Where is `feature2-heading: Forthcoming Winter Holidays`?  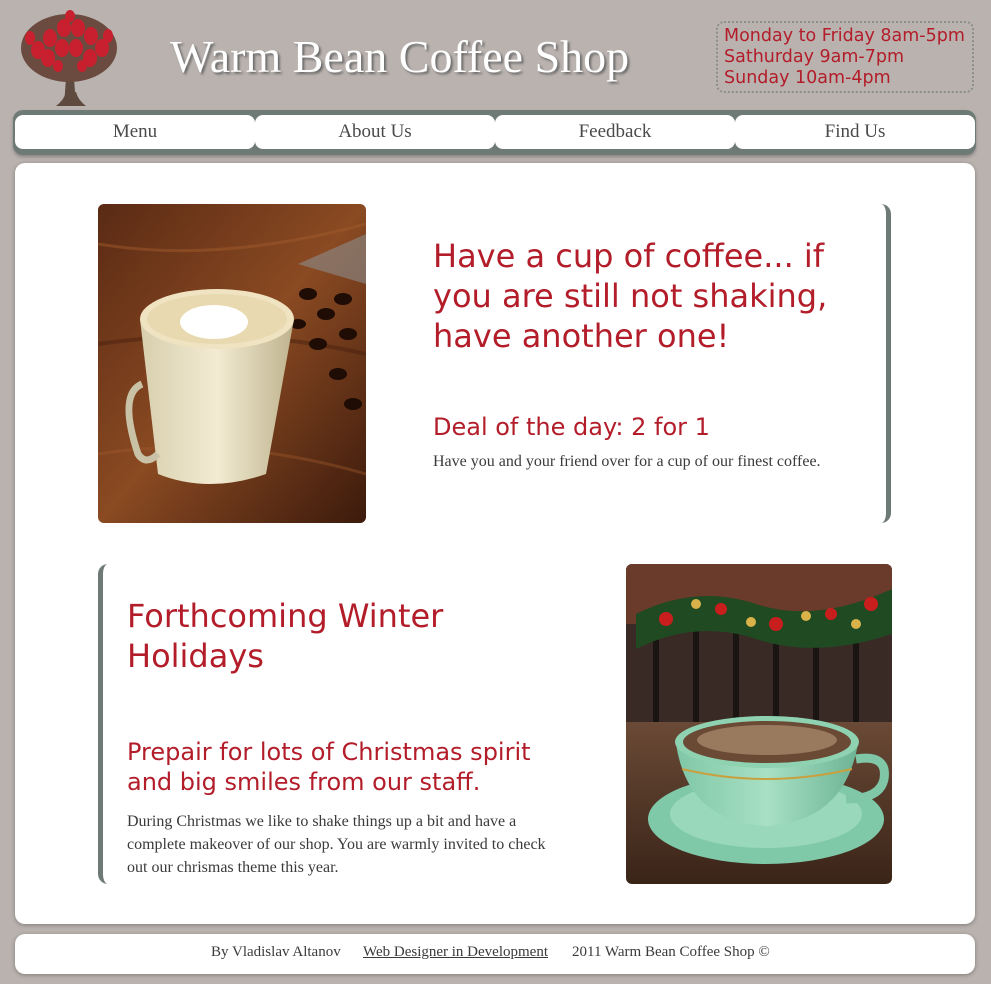
feature2-heading: Forthcoming Winter Holidays is located at coordinates (285, 636).